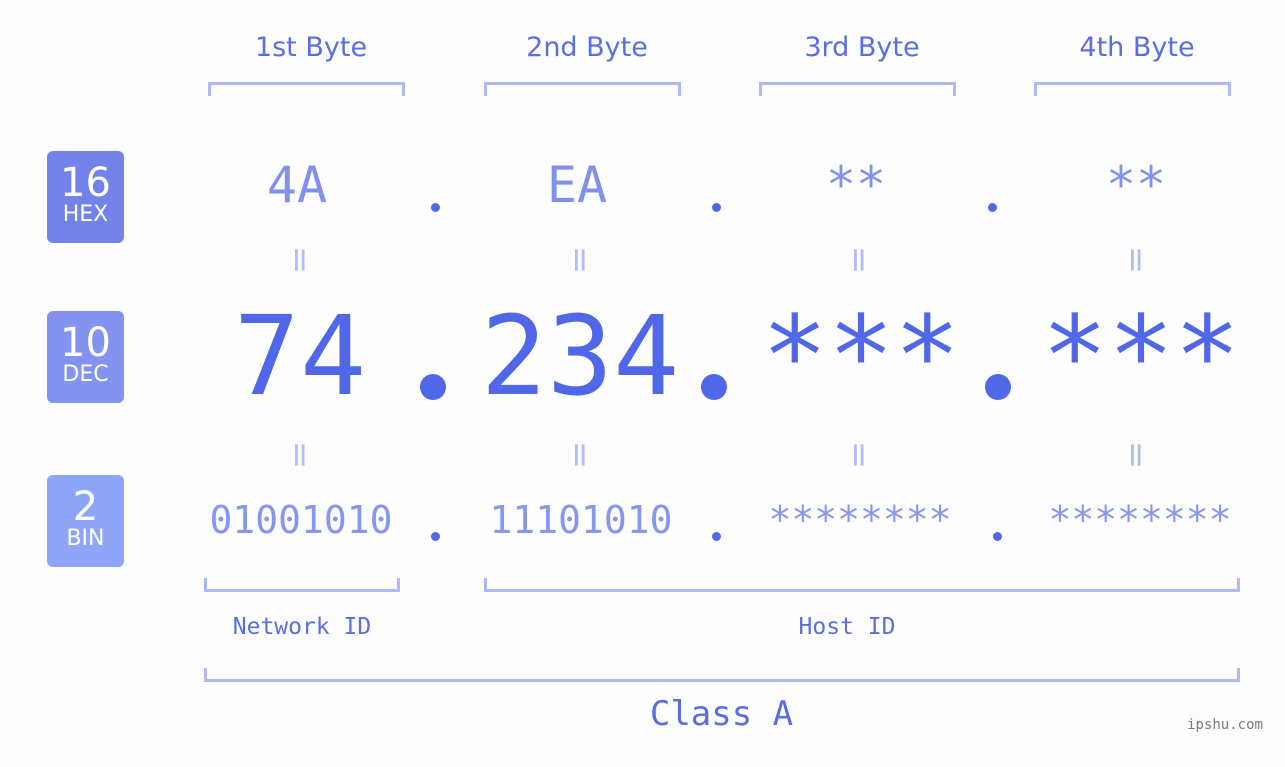 This screenshot has height=767, width=1285. Describe the element at coordinates (862, 47) in the screenshot. I see `byte-header-3: 3rd Byte` at that location.